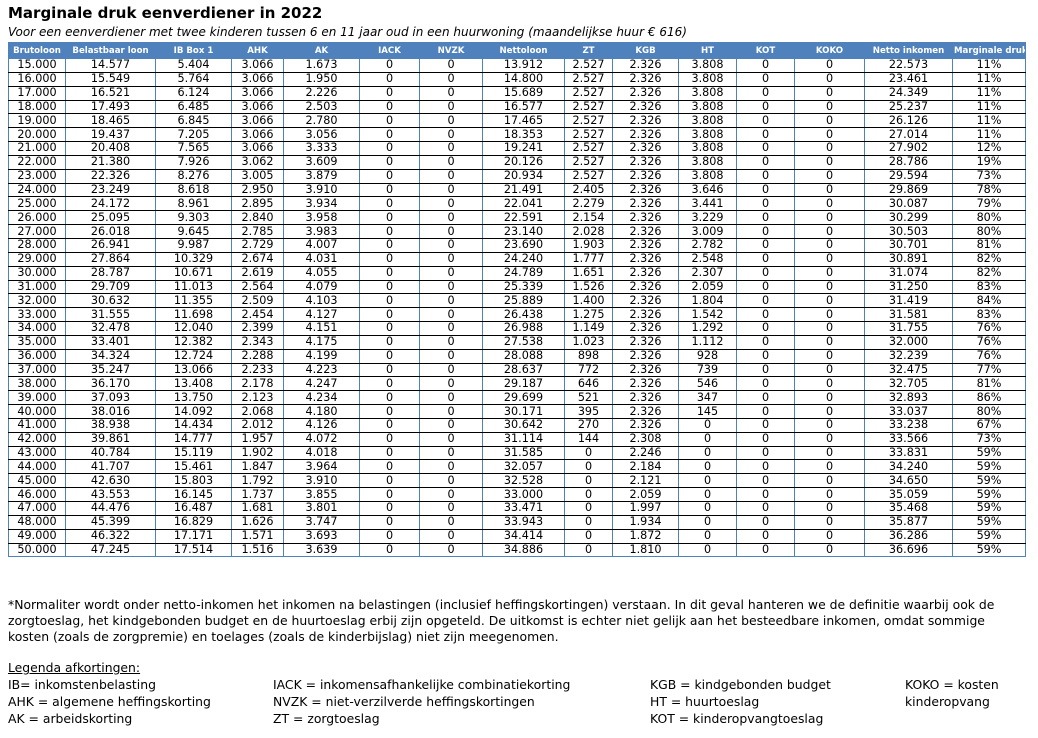 The width and height of the screenshot is (1038, 738). Describe the element at coordinates (588, 342) in the screenshot. I see `table-cell: 1.023` at that location.